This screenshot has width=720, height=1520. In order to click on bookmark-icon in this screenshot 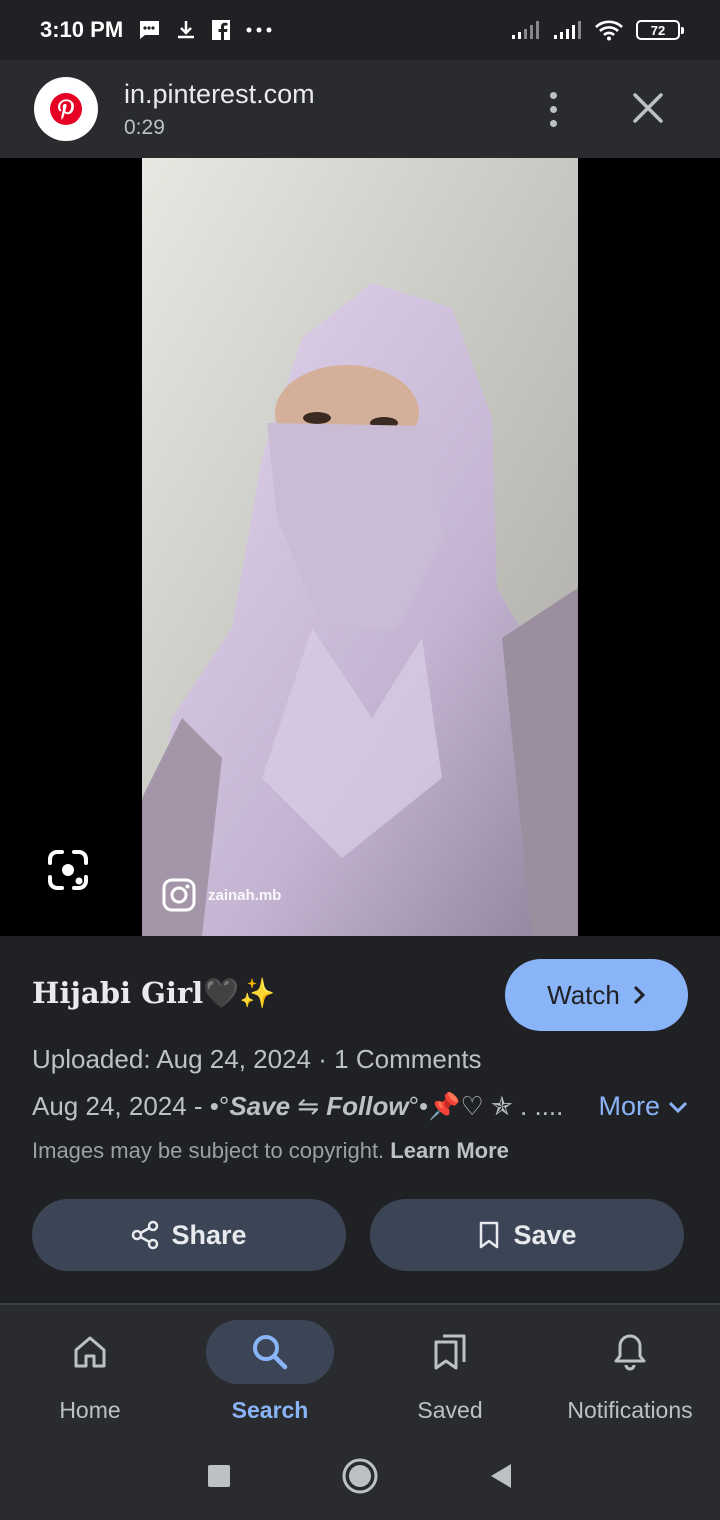, I will do `click(489, 1235)`.